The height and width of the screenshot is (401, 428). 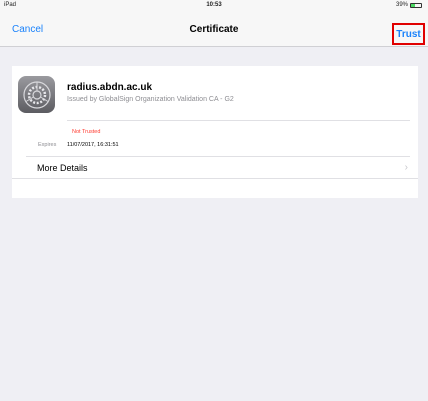 What do you see at coordinates (408, 34) in the screenshot?
I see `trust-button: Trust` at bounding box center [408, 34].